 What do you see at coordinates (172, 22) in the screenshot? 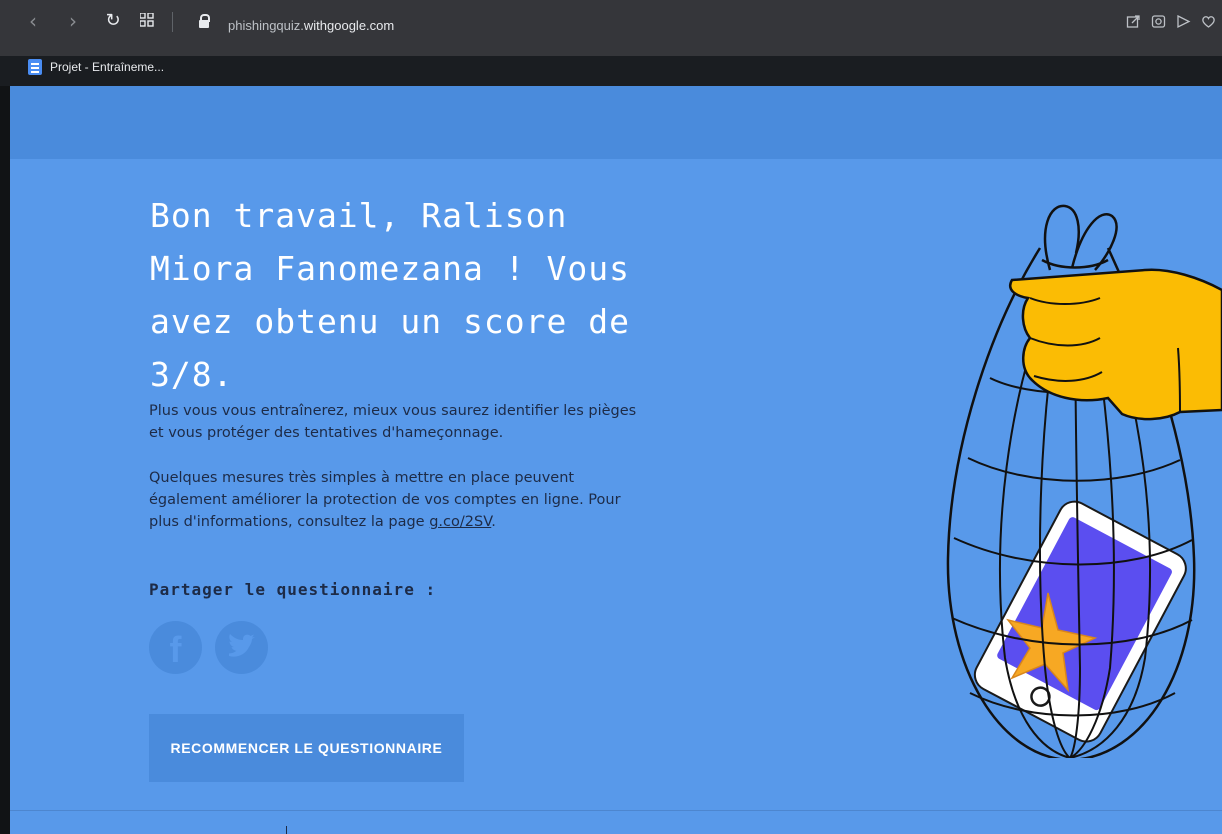
I see `toolbar-divider` at bounding box center [172, 22].